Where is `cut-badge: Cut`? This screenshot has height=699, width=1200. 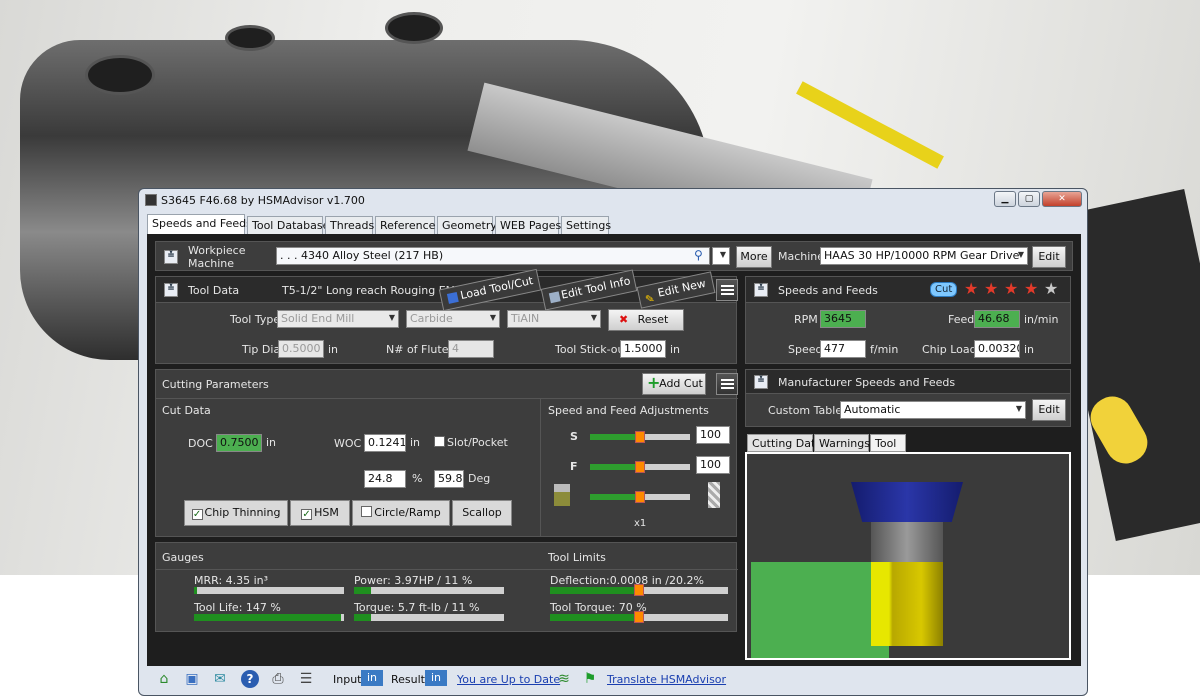 cut-badge: Cut is located at coordinates (944, 289).